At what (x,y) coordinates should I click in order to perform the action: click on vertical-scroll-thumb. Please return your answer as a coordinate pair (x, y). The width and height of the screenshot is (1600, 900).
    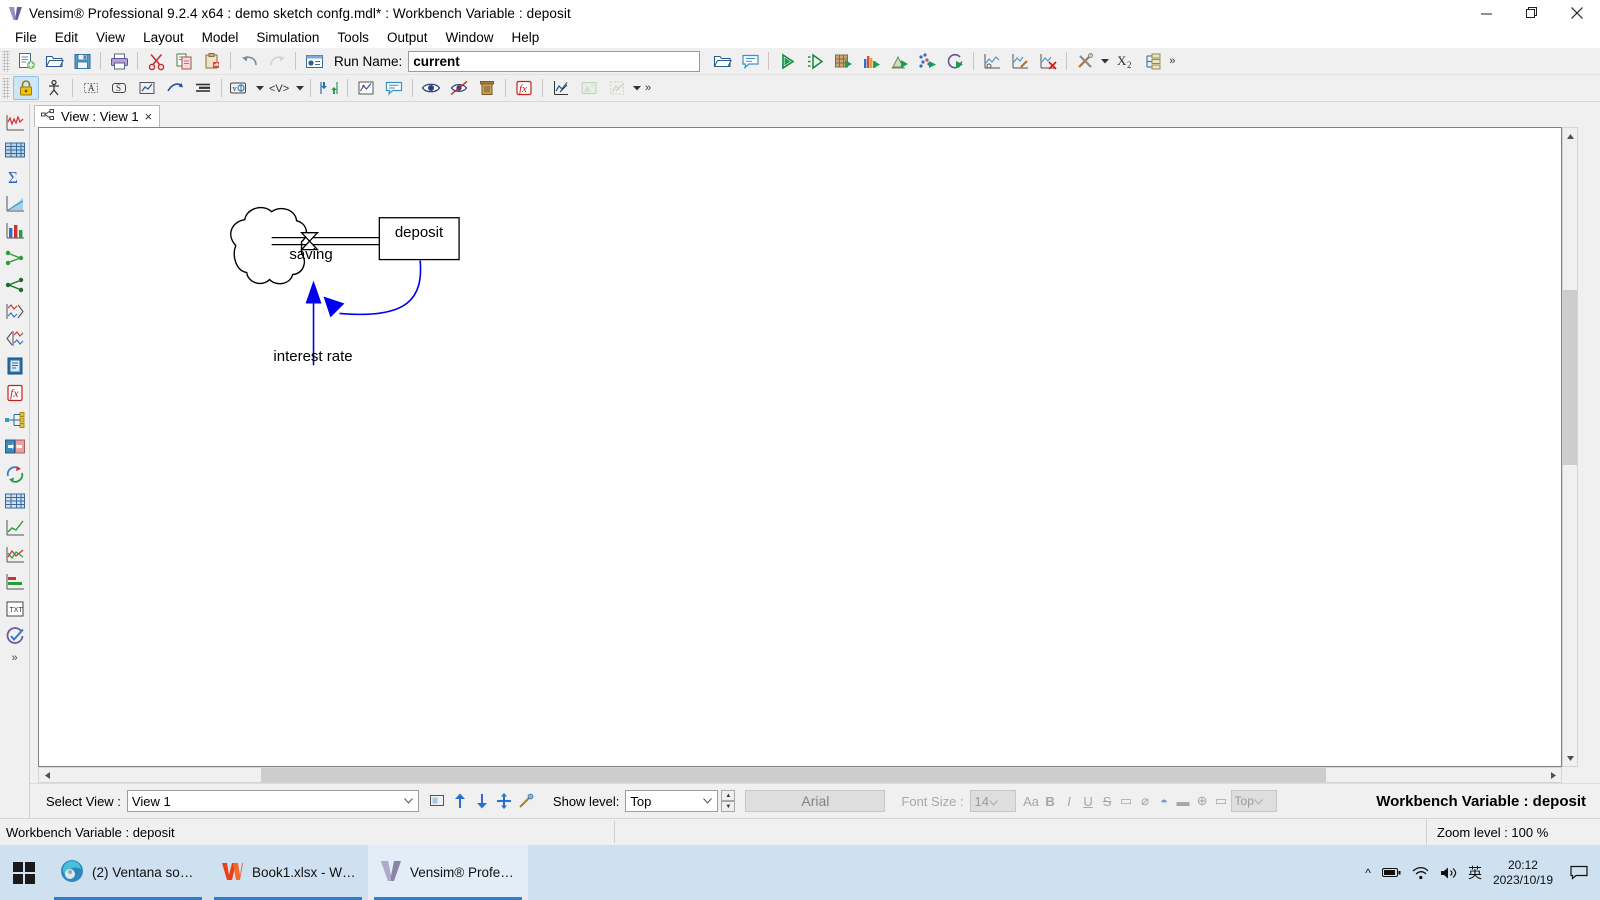
    Looking at the image, I should click on (1570, 377).